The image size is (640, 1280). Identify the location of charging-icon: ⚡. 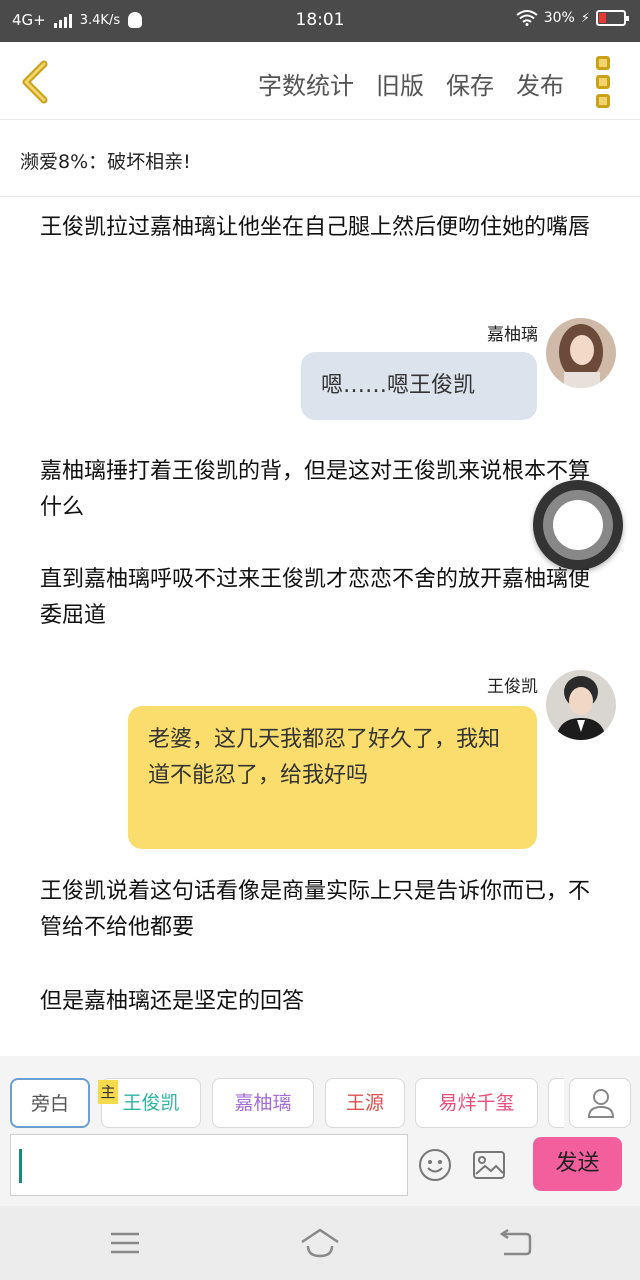
(585, 18).